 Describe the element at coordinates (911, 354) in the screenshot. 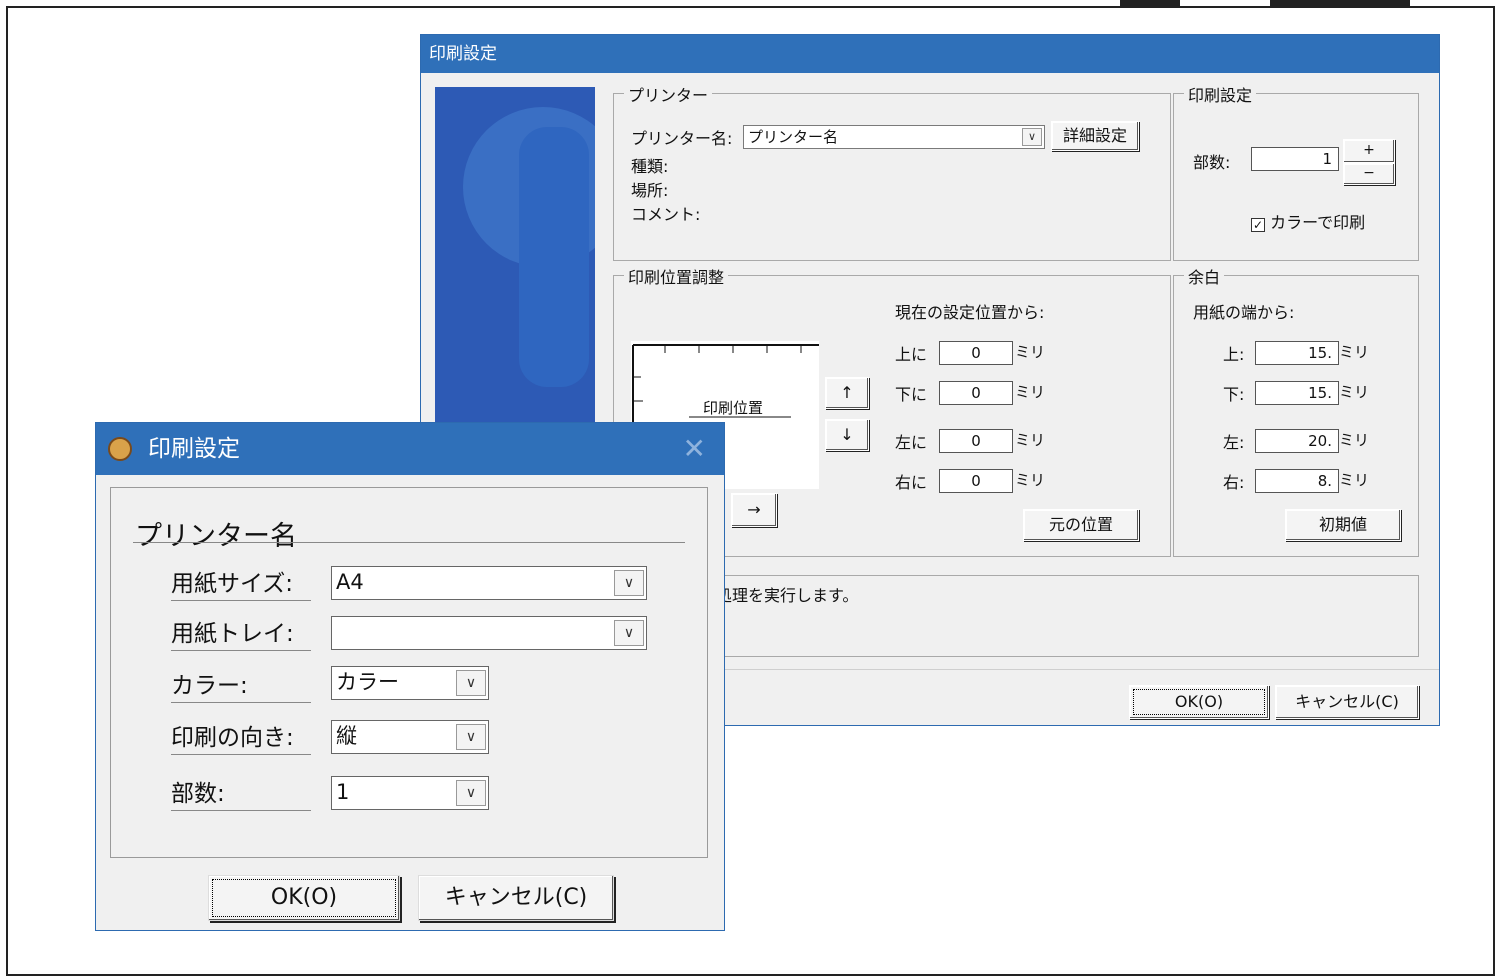

I see `offset-up-label: 上に` at that location.